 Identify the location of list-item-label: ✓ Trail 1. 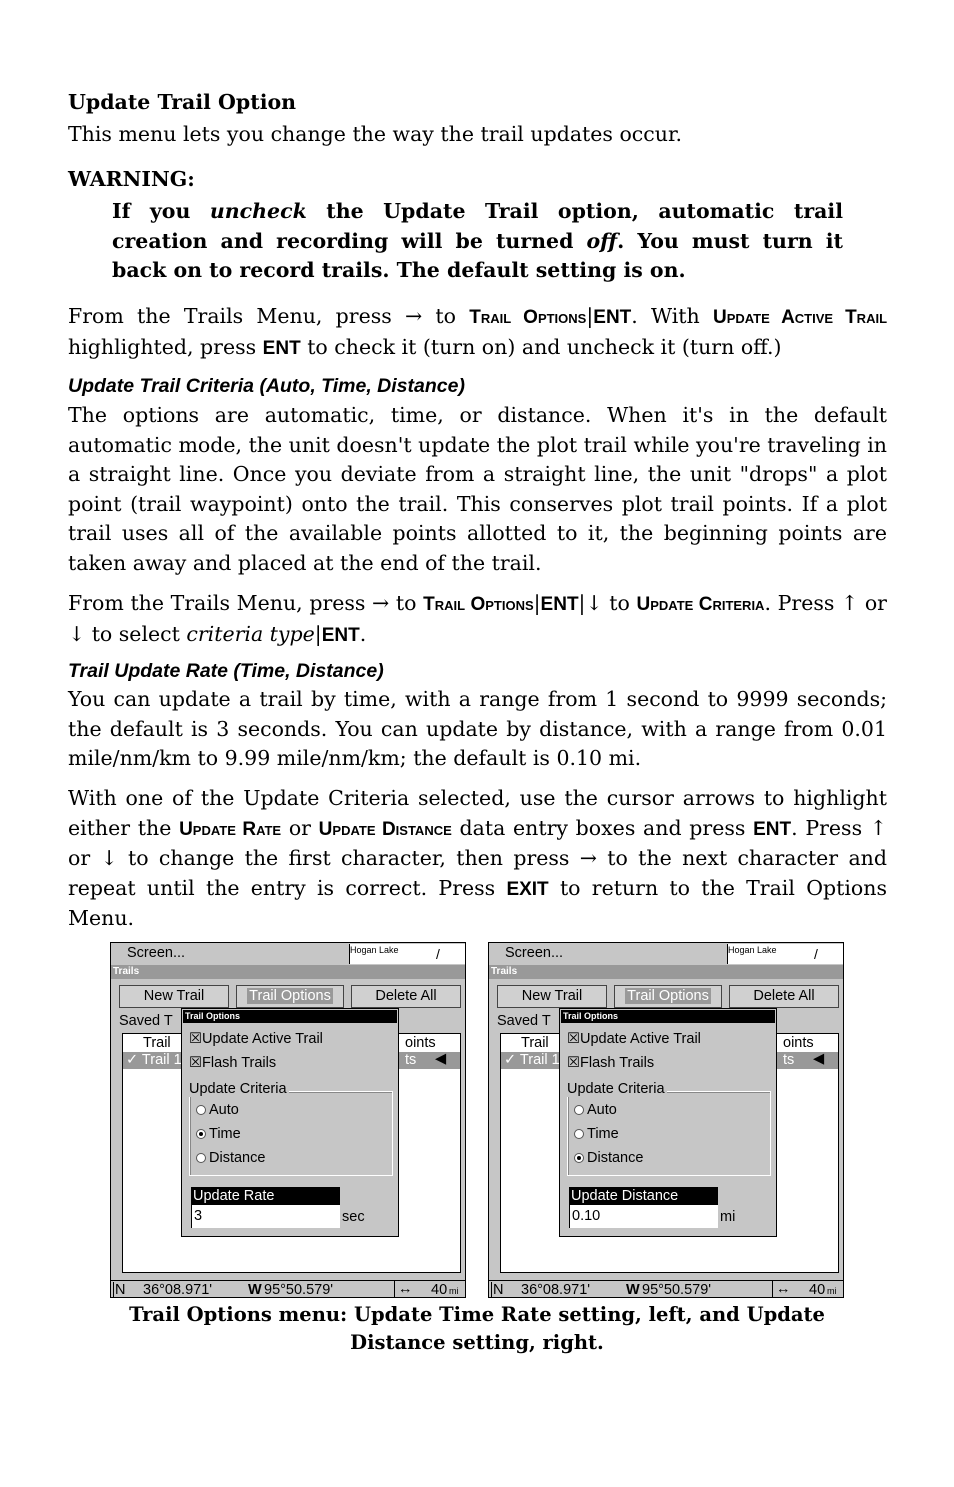
(154, 1060).